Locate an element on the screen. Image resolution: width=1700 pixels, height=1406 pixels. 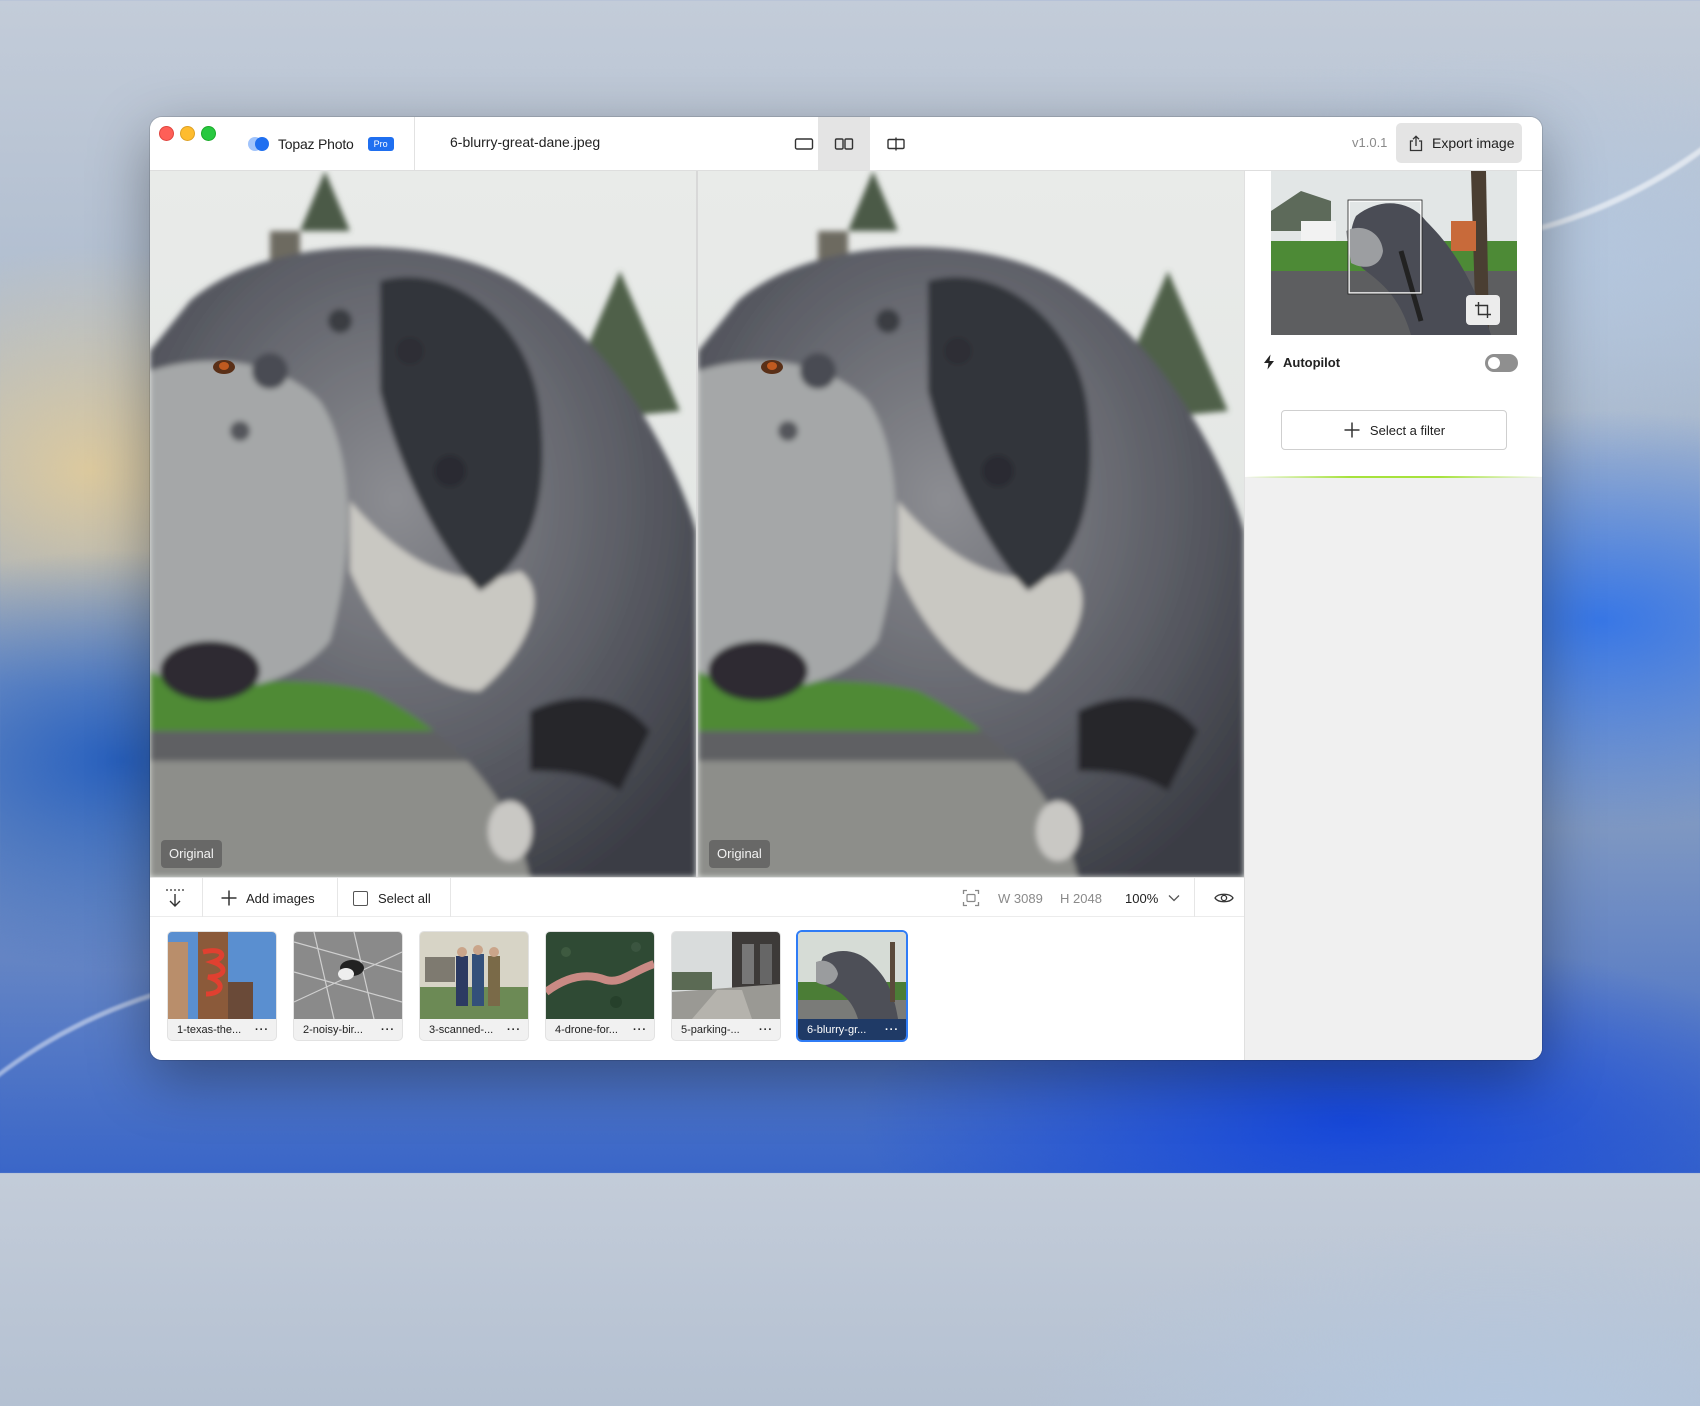
filmstrip-thumbnail: 1-texas-the... ··· is located at coordinates (222, 986).